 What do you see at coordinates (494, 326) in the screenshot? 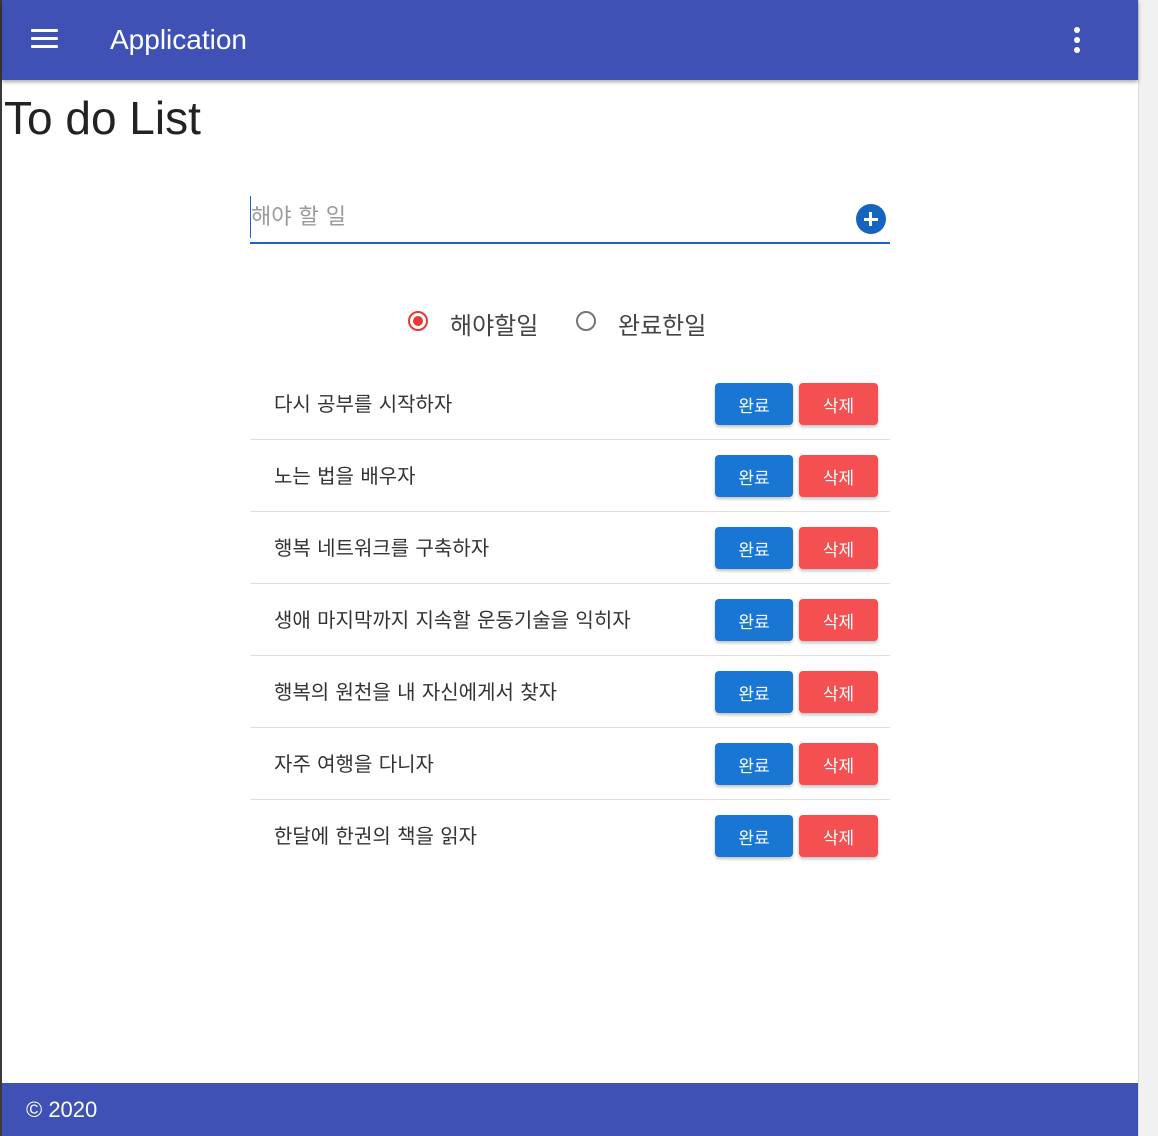
I see `filter-label-todo: 해야할일` at bounding box center [494, 326].